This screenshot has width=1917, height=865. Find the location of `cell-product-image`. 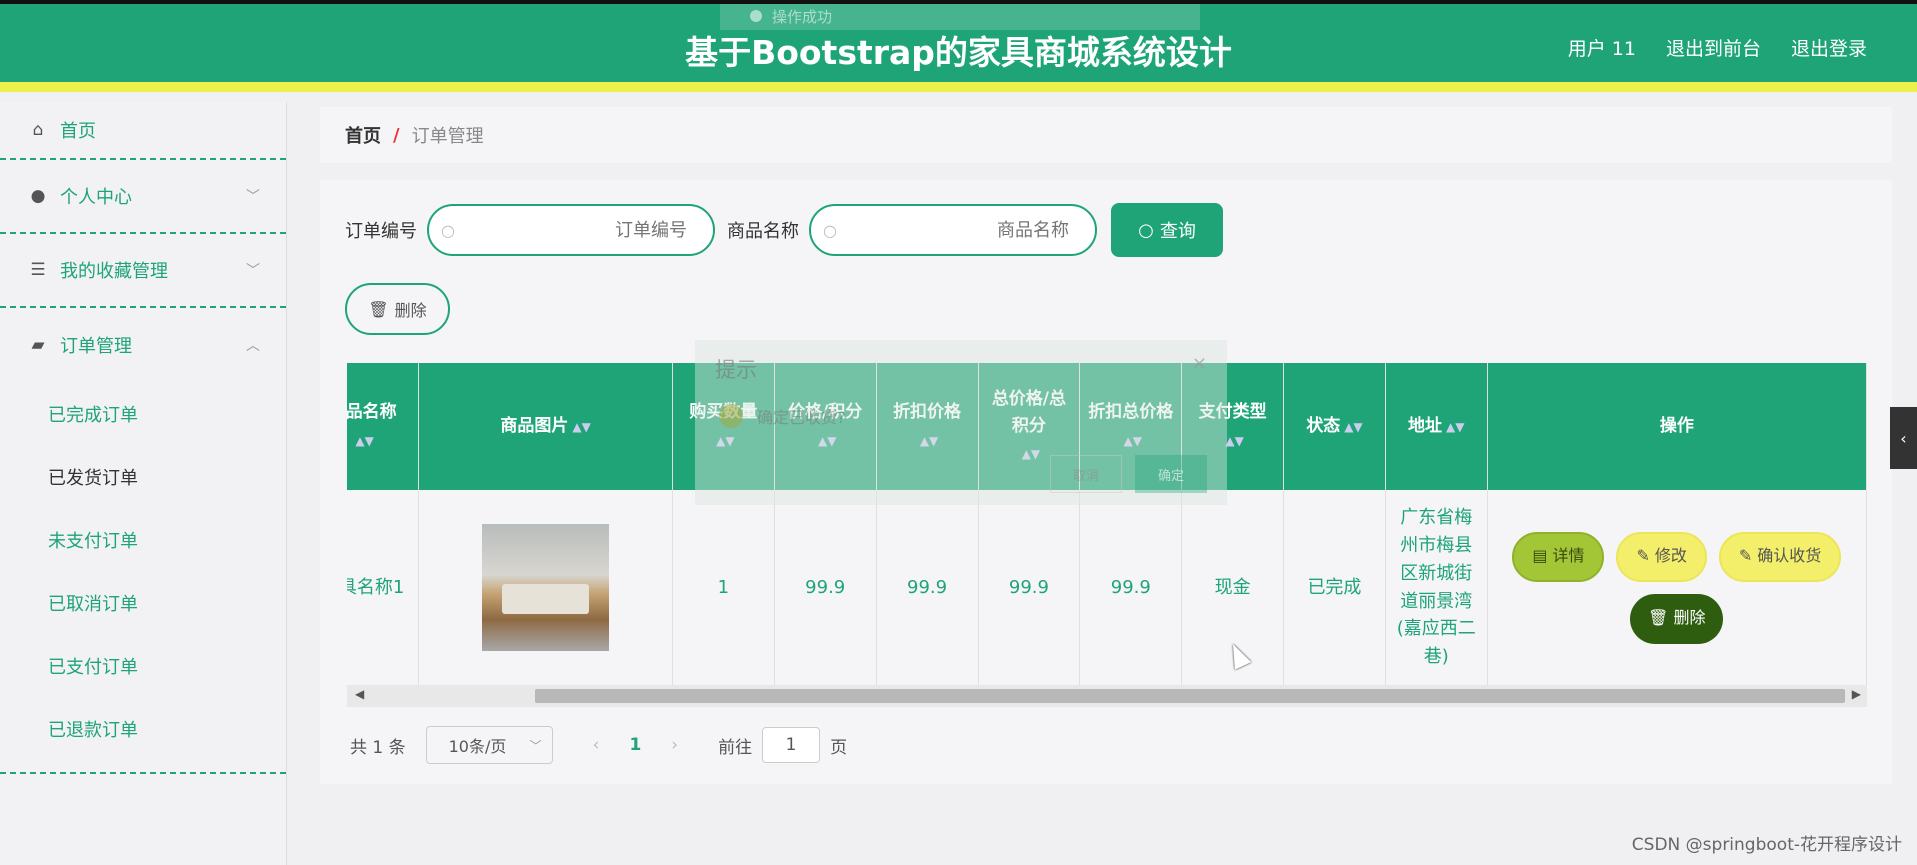

cell-product-image is located at coordinates (545, 587).